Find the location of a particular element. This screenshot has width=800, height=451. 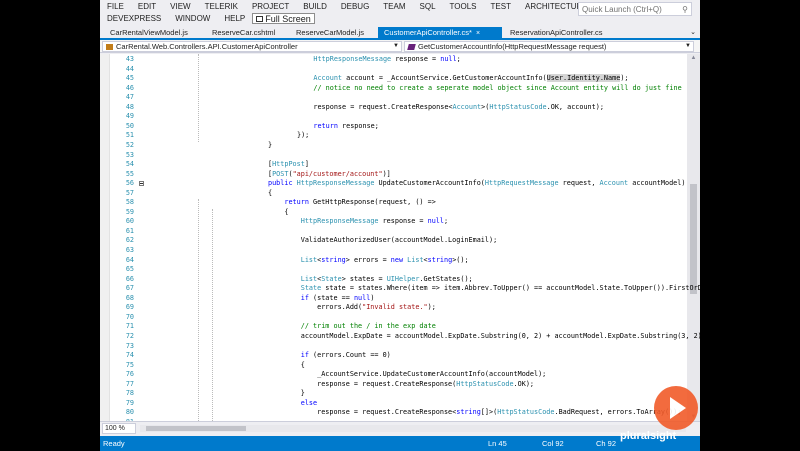

line-number: 46 is located at coordinates (129, 87).